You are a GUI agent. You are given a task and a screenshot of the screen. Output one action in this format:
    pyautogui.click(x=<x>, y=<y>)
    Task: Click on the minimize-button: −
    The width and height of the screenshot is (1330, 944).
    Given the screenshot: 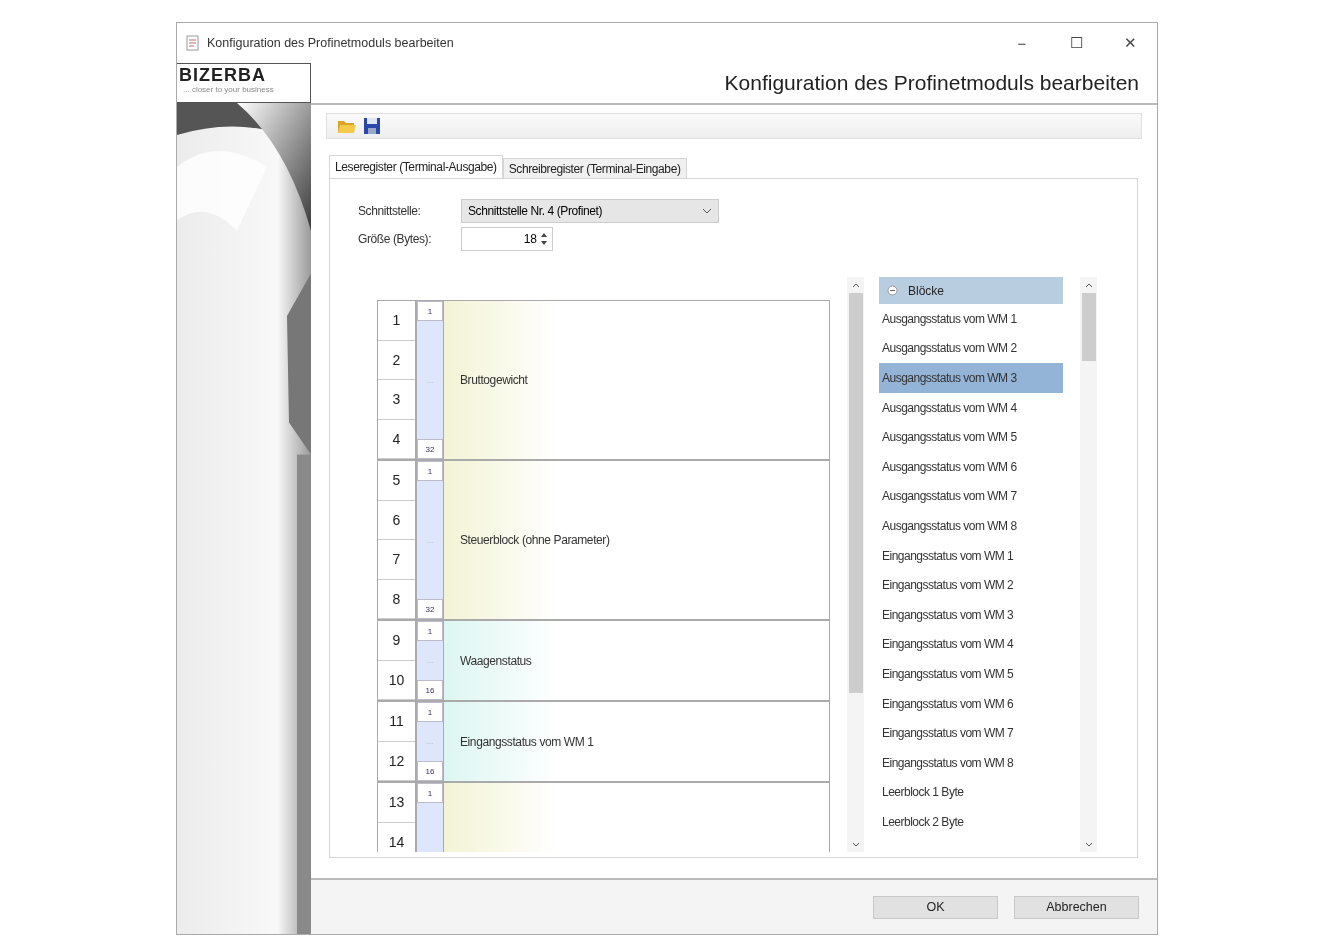 What is the action you would take?
    pyautogui.click(x=1022, y=43)
    